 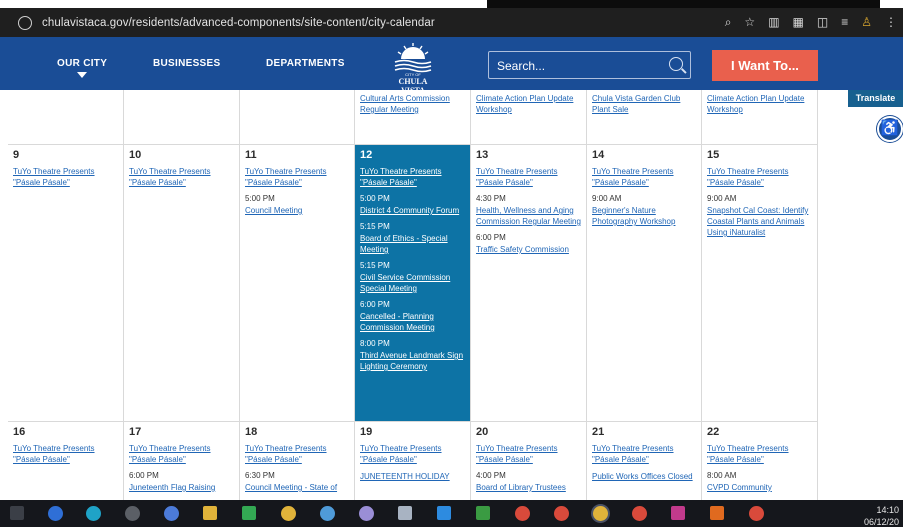 What do you see at coordinates (822, 22) in the screenshot?
I see `puzzle-icon: ◫` at bounding box center [822, 22].